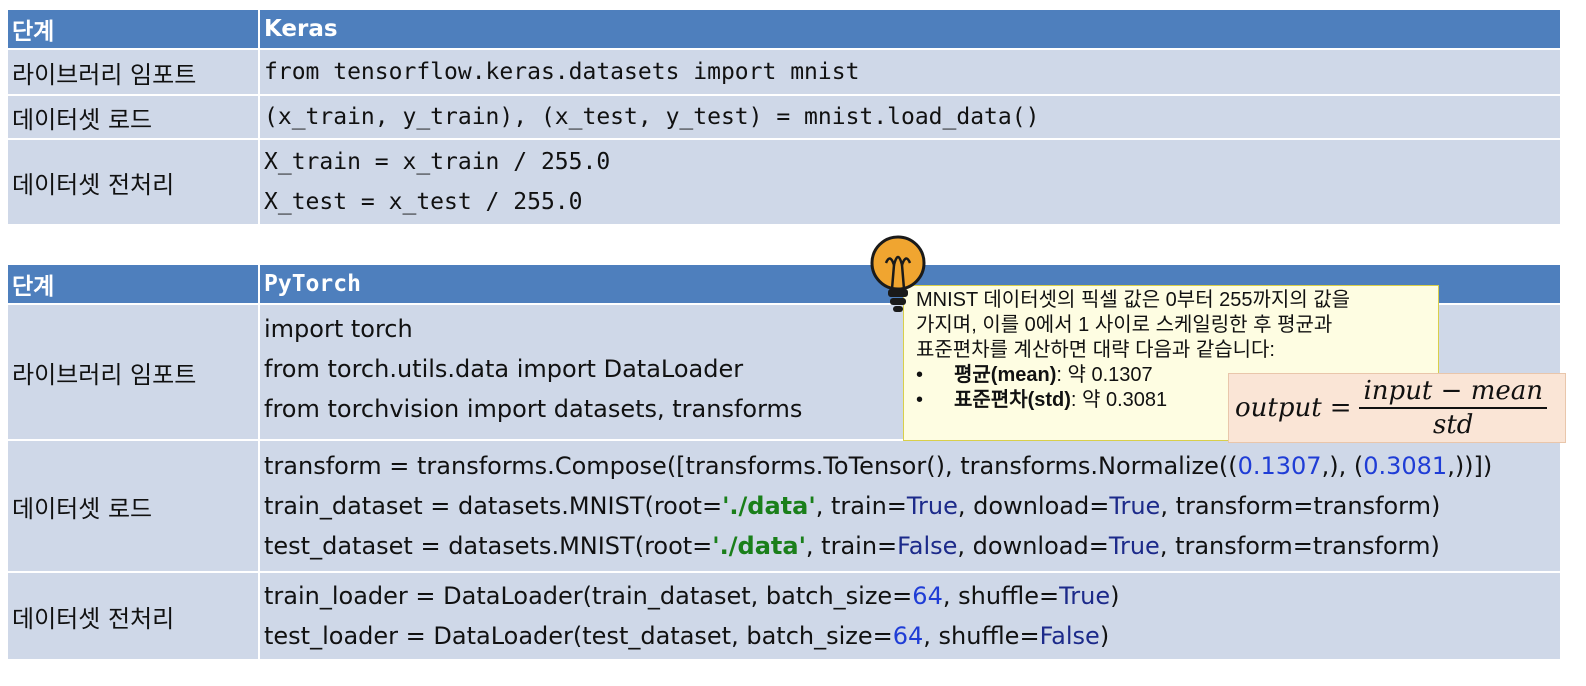 The width and height of the screenshot is (1586, 686). I want to click on formula-fraction: input − mean std, so click(1453, 408).